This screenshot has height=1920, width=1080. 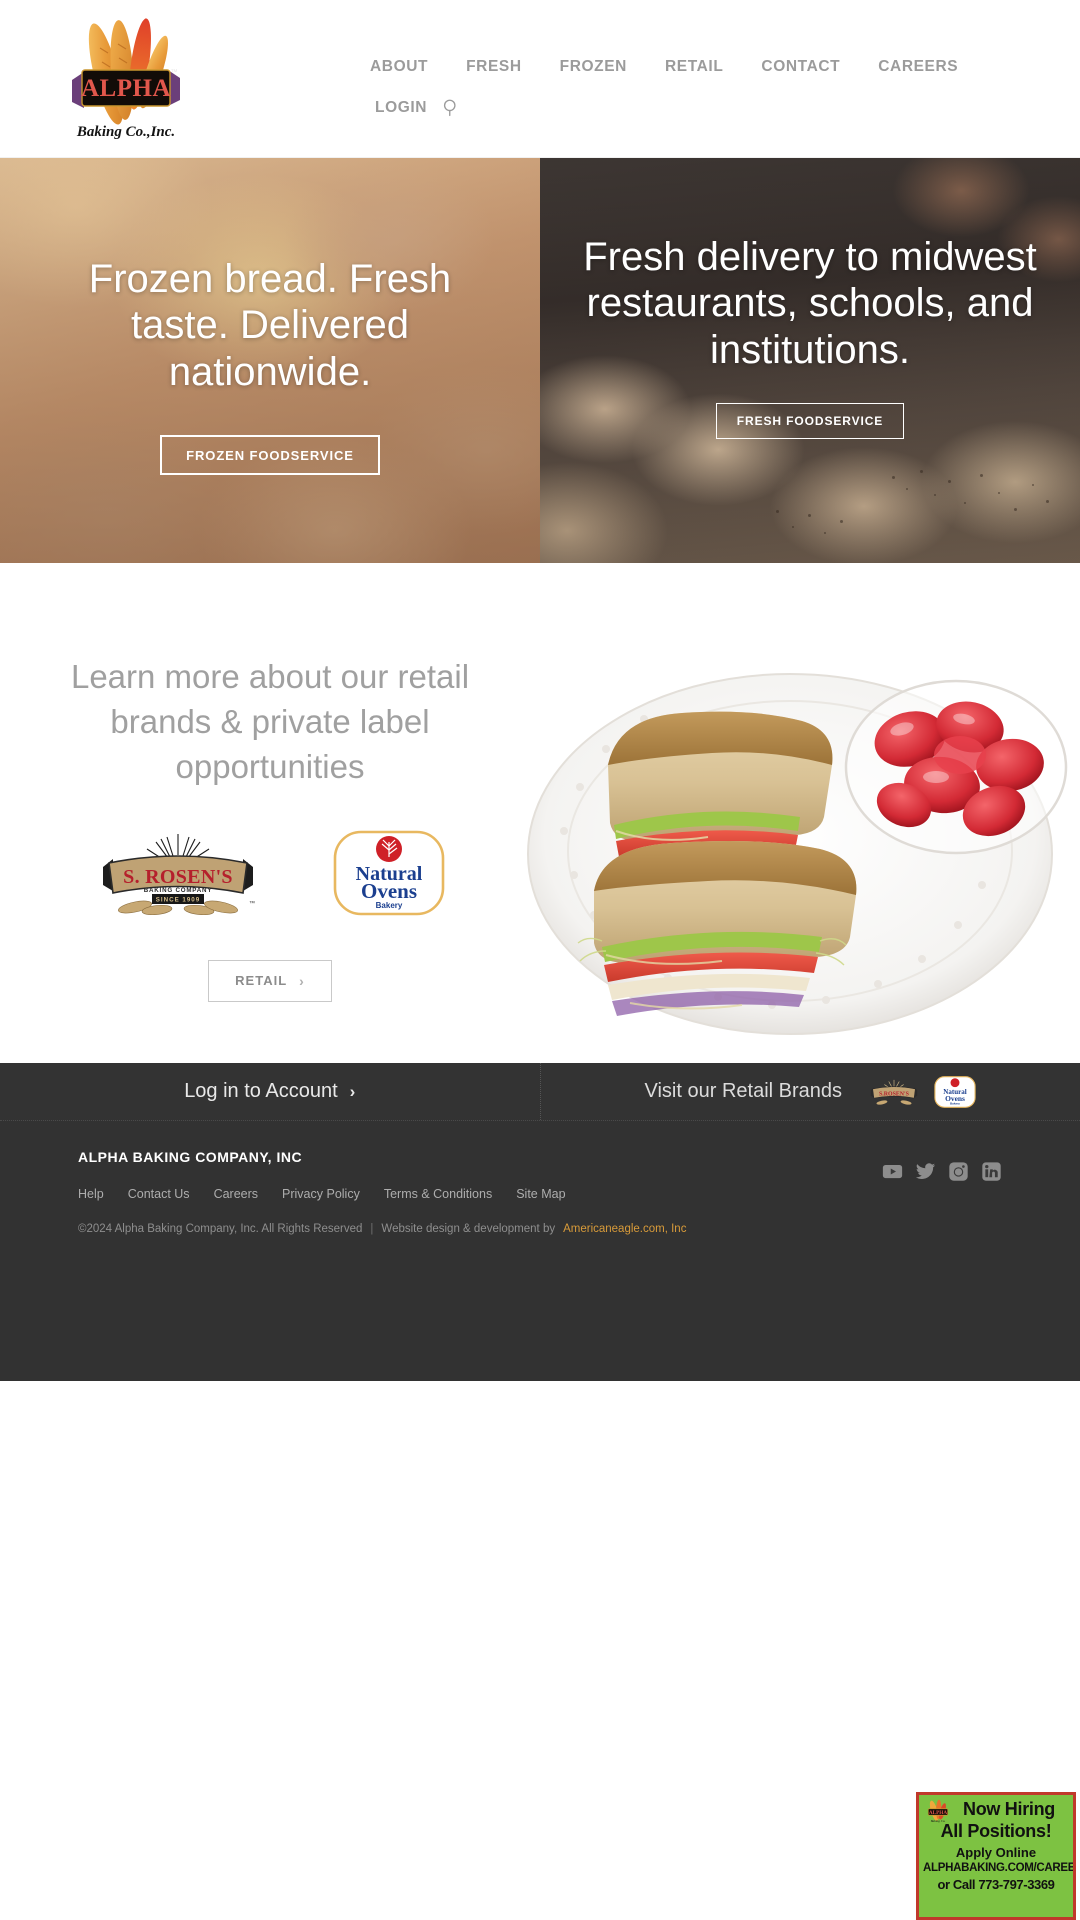 I want to click on natural-ovens-line3: Bakery, so click(x=389, y=905).